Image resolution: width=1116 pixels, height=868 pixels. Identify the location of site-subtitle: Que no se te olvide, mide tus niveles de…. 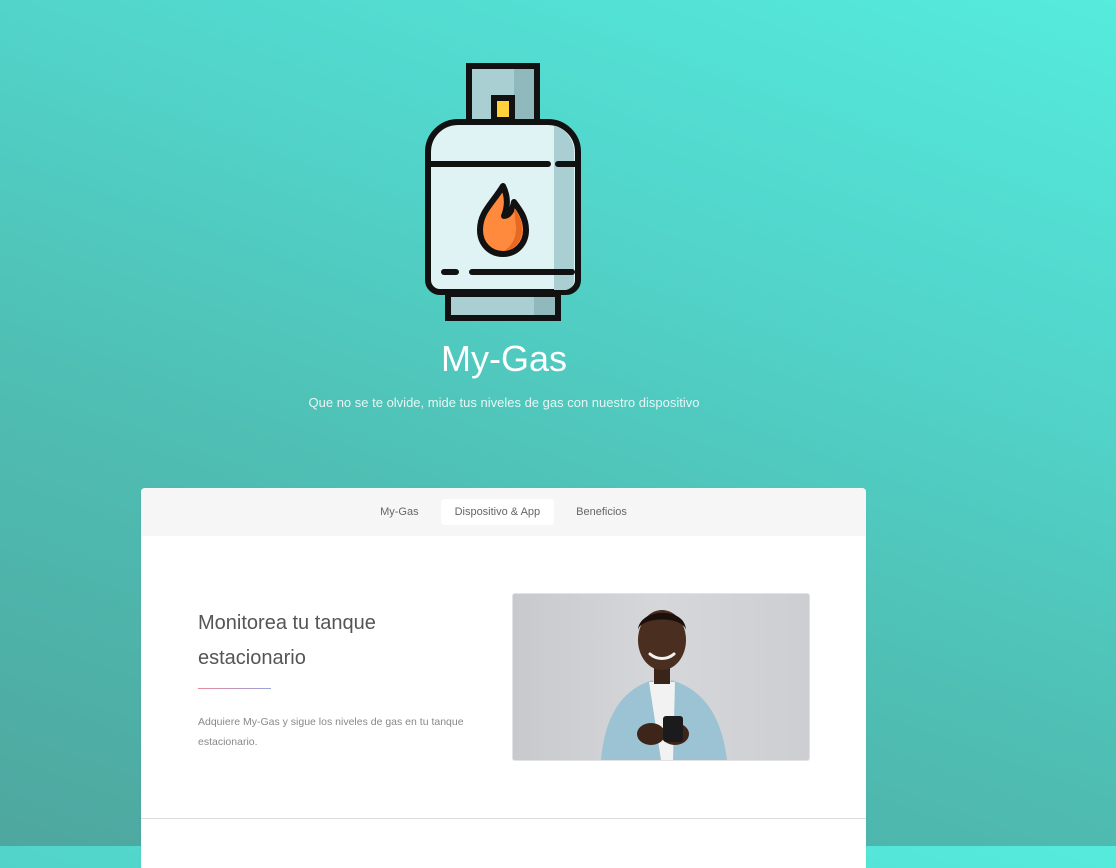
(504, 402).